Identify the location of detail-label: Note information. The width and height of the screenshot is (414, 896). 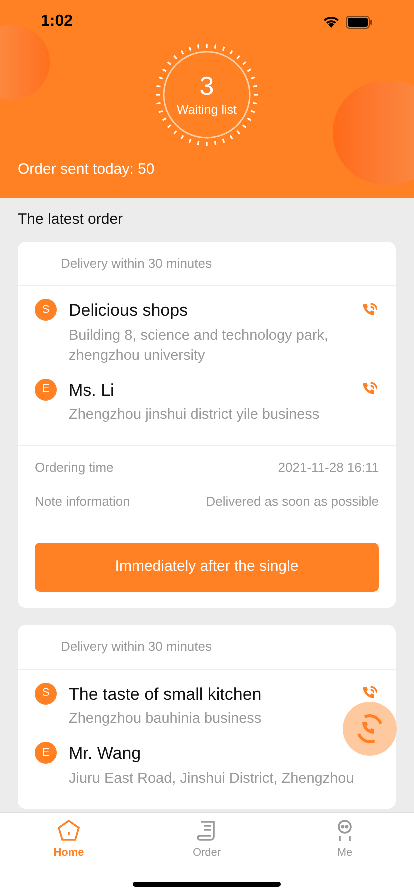
(82, 501).